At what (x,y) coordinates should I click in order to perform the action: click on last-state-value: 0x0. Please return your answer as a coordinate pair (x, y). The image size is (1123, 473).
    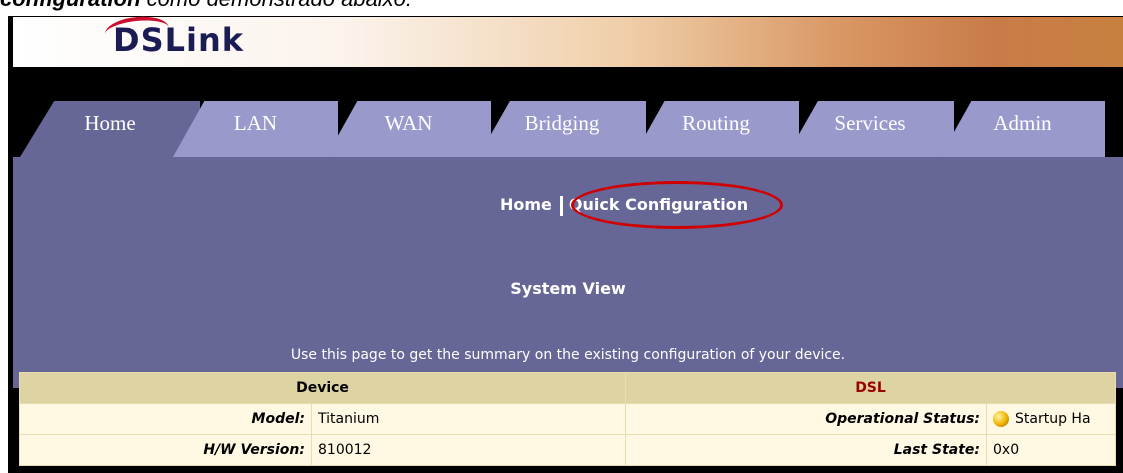
    Looking at the image, I should click on (1051, 450).